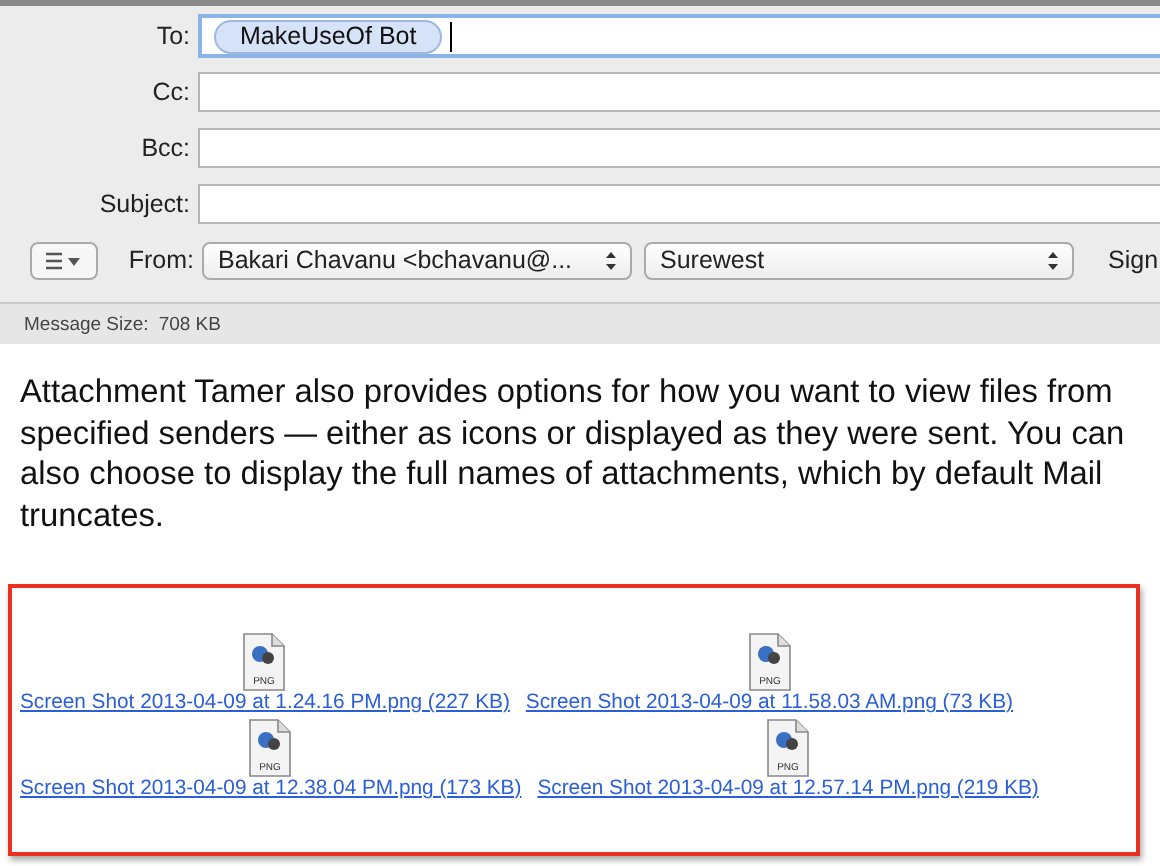  Describe the element at coordinates (173, 36) in the screenshot. I see `field-label: To:` at that location.